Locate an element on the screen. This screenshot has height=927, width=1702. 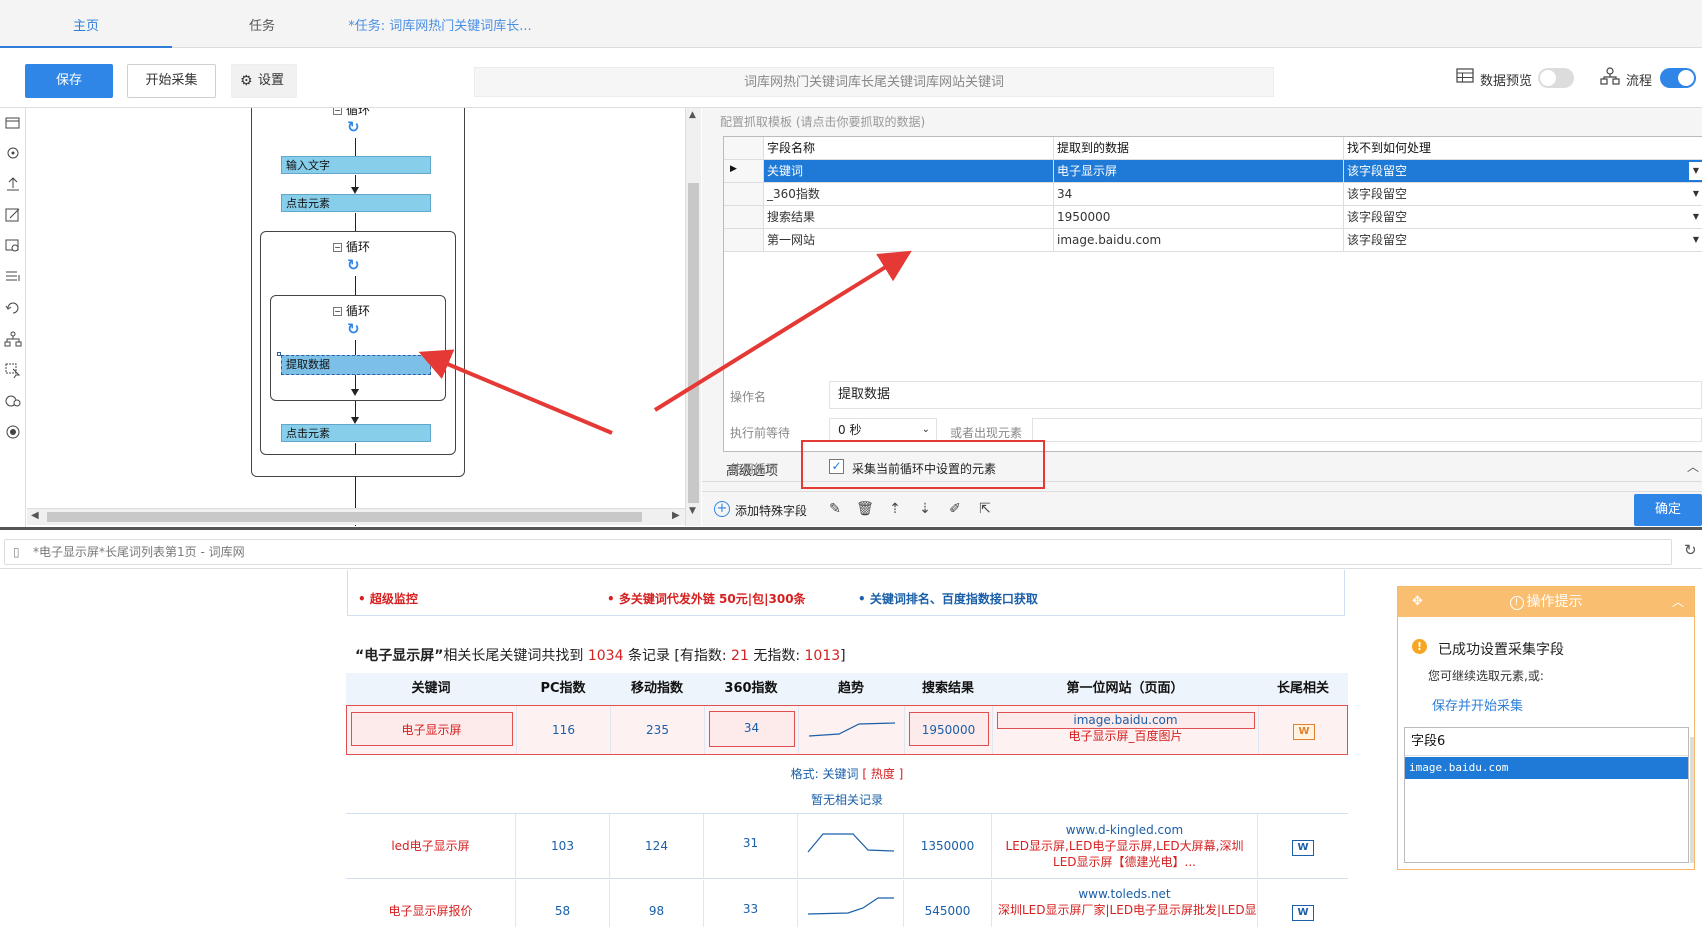
th-360: 360指数 is located at coordinates (751, 689).